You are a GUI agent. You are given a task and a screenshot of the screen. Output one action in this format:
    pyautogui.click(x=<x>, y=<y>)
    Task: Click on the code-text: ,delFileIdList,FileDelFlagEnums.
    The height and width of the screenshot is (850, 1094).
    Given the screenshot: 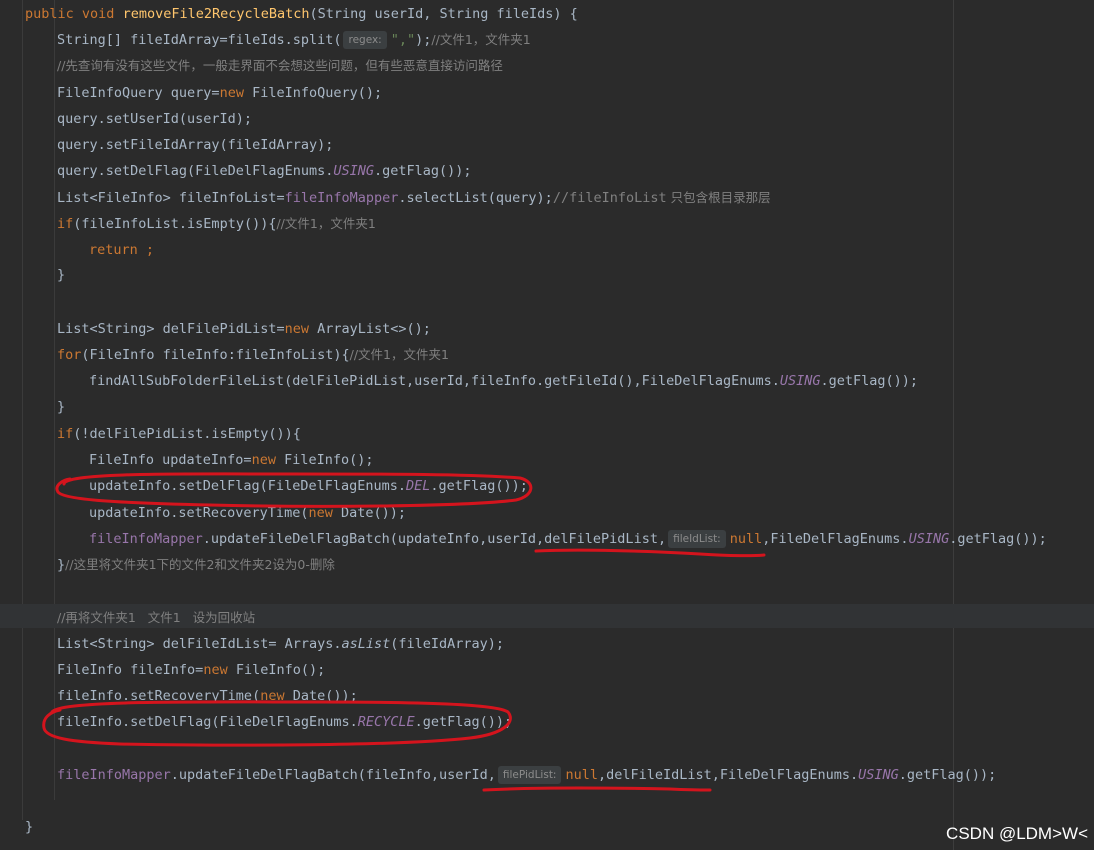 What is the action you would take?
    pyautogui.click(x=728, y=775)
    